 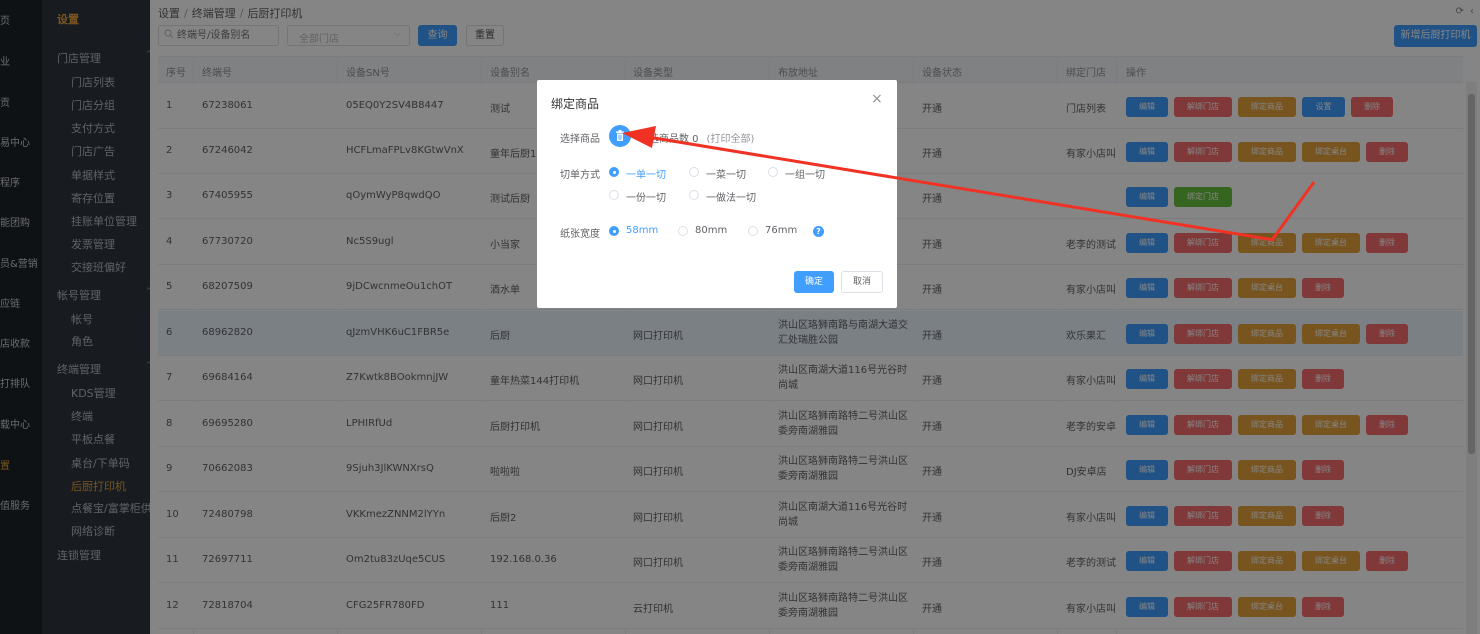 I want to click on annotation-arrows, so click(x=969, y=184).